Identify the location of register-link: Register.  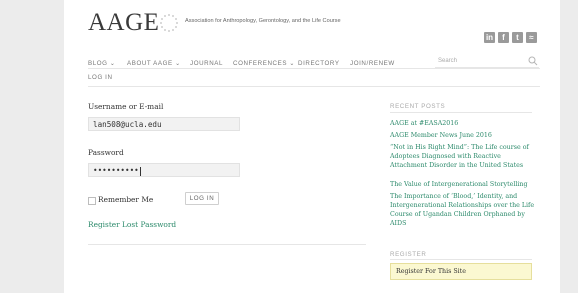
(104, 224).